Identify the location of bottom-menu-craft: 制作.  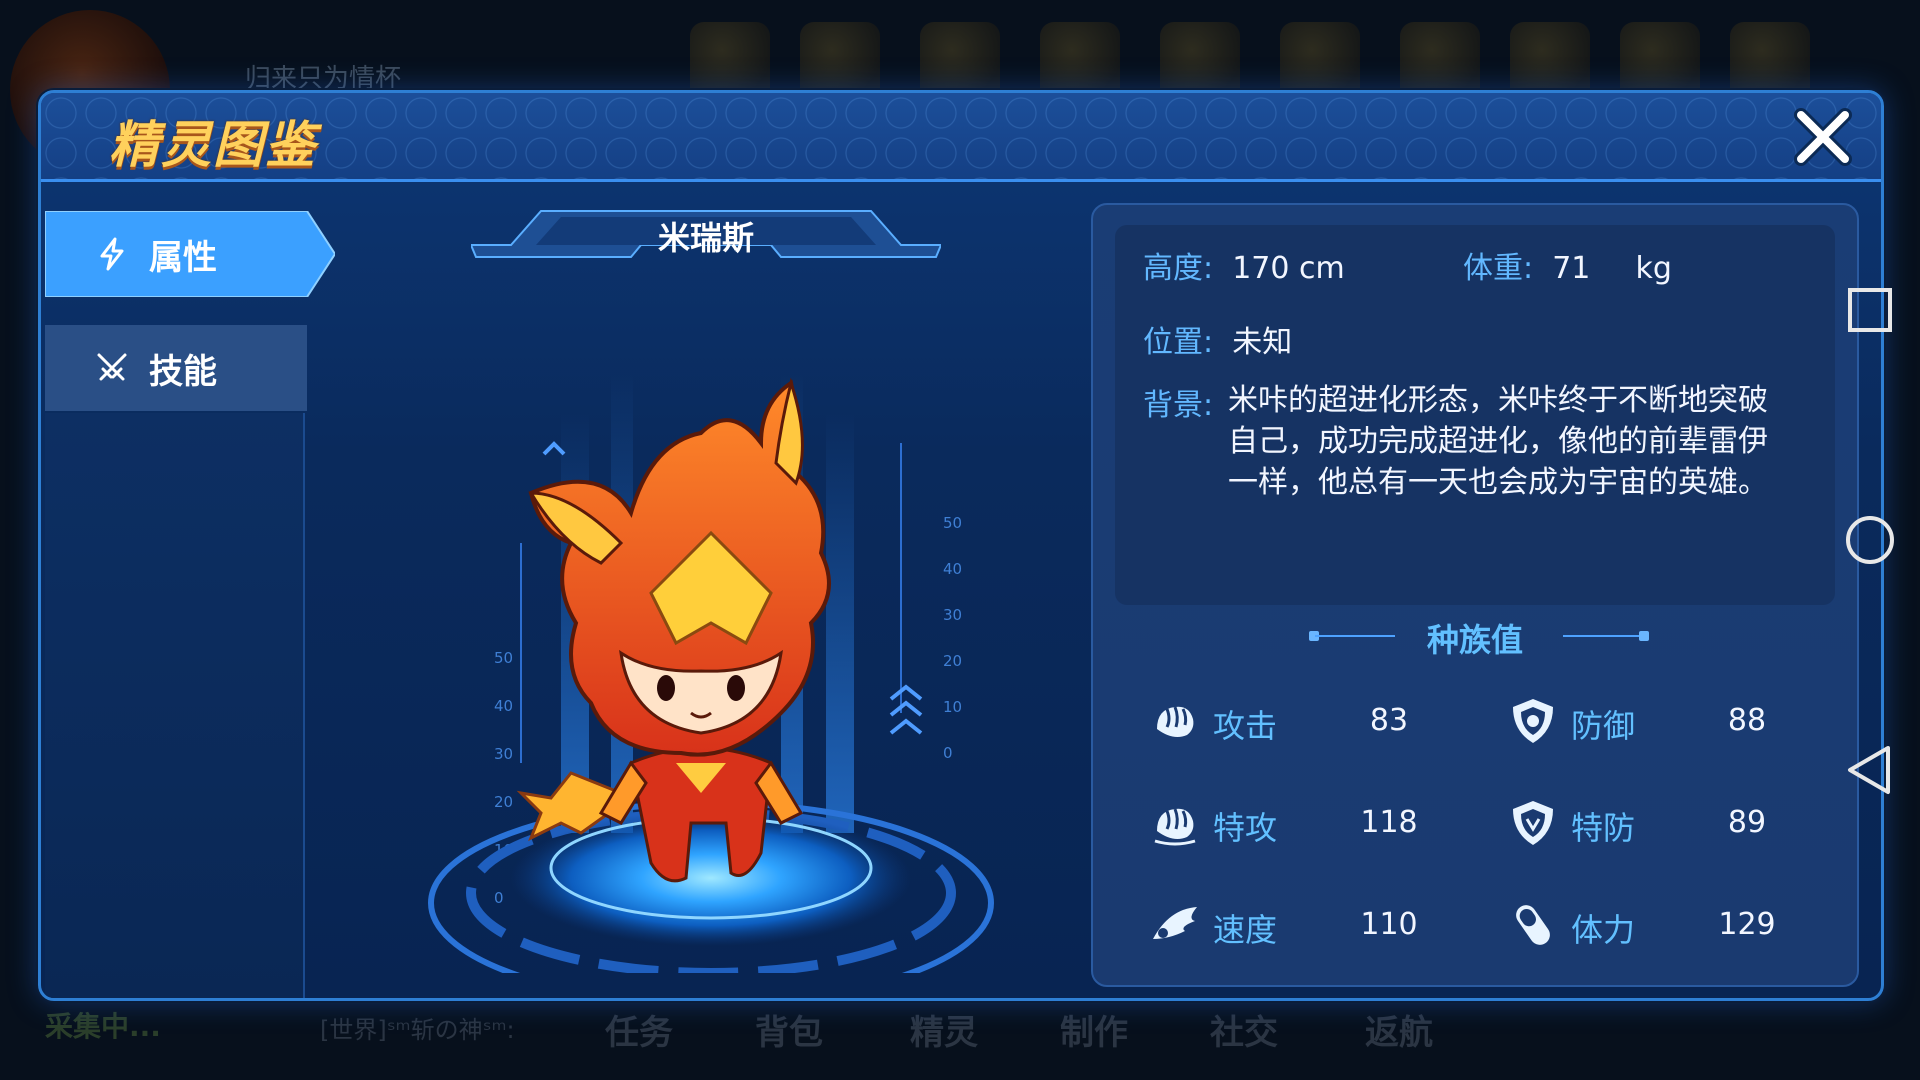
(1094, 1033).